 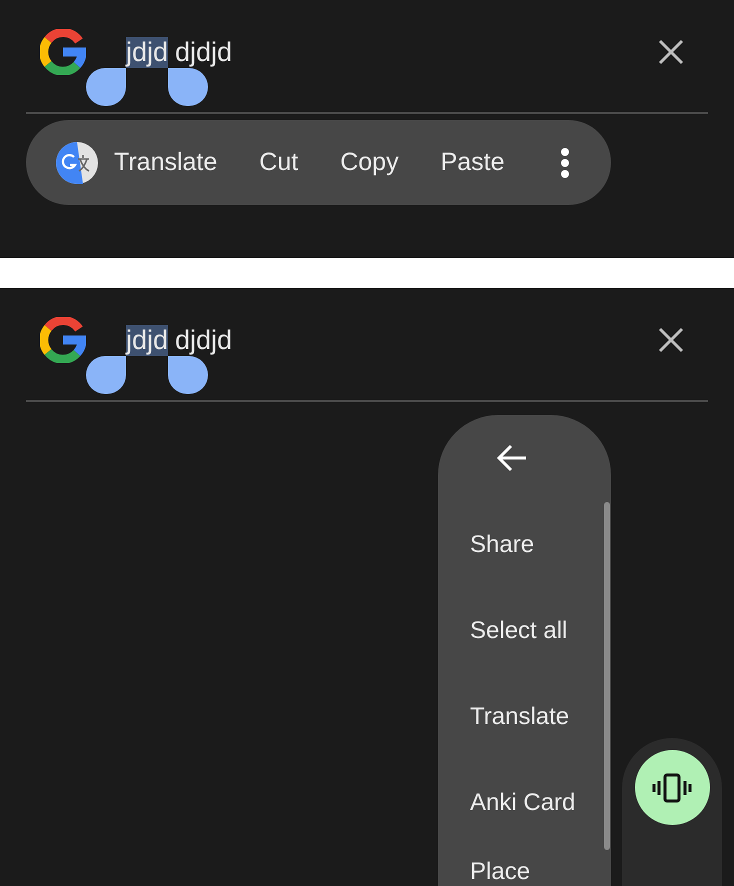 What do you see at coordinates (473, 162) in the screenshot?
I see `toolbar-button: Paste` at bounding box center [473, 162].